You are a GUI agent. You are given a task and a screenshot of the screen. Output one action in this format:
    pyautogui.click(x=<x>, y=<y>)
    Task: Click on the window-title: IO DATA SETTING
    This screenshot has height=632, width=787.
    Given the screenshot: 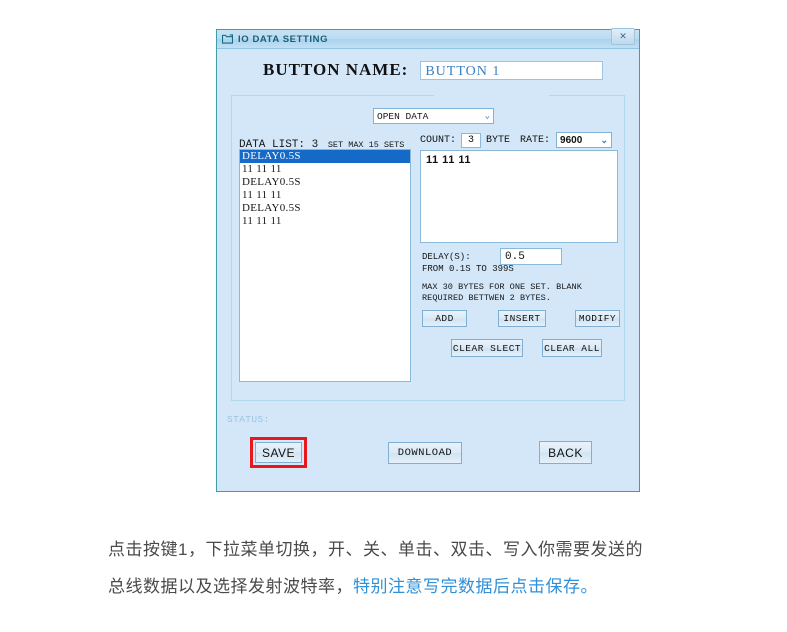 What is the action you would take?
    pyautogui.click(x=283, y=39)
    